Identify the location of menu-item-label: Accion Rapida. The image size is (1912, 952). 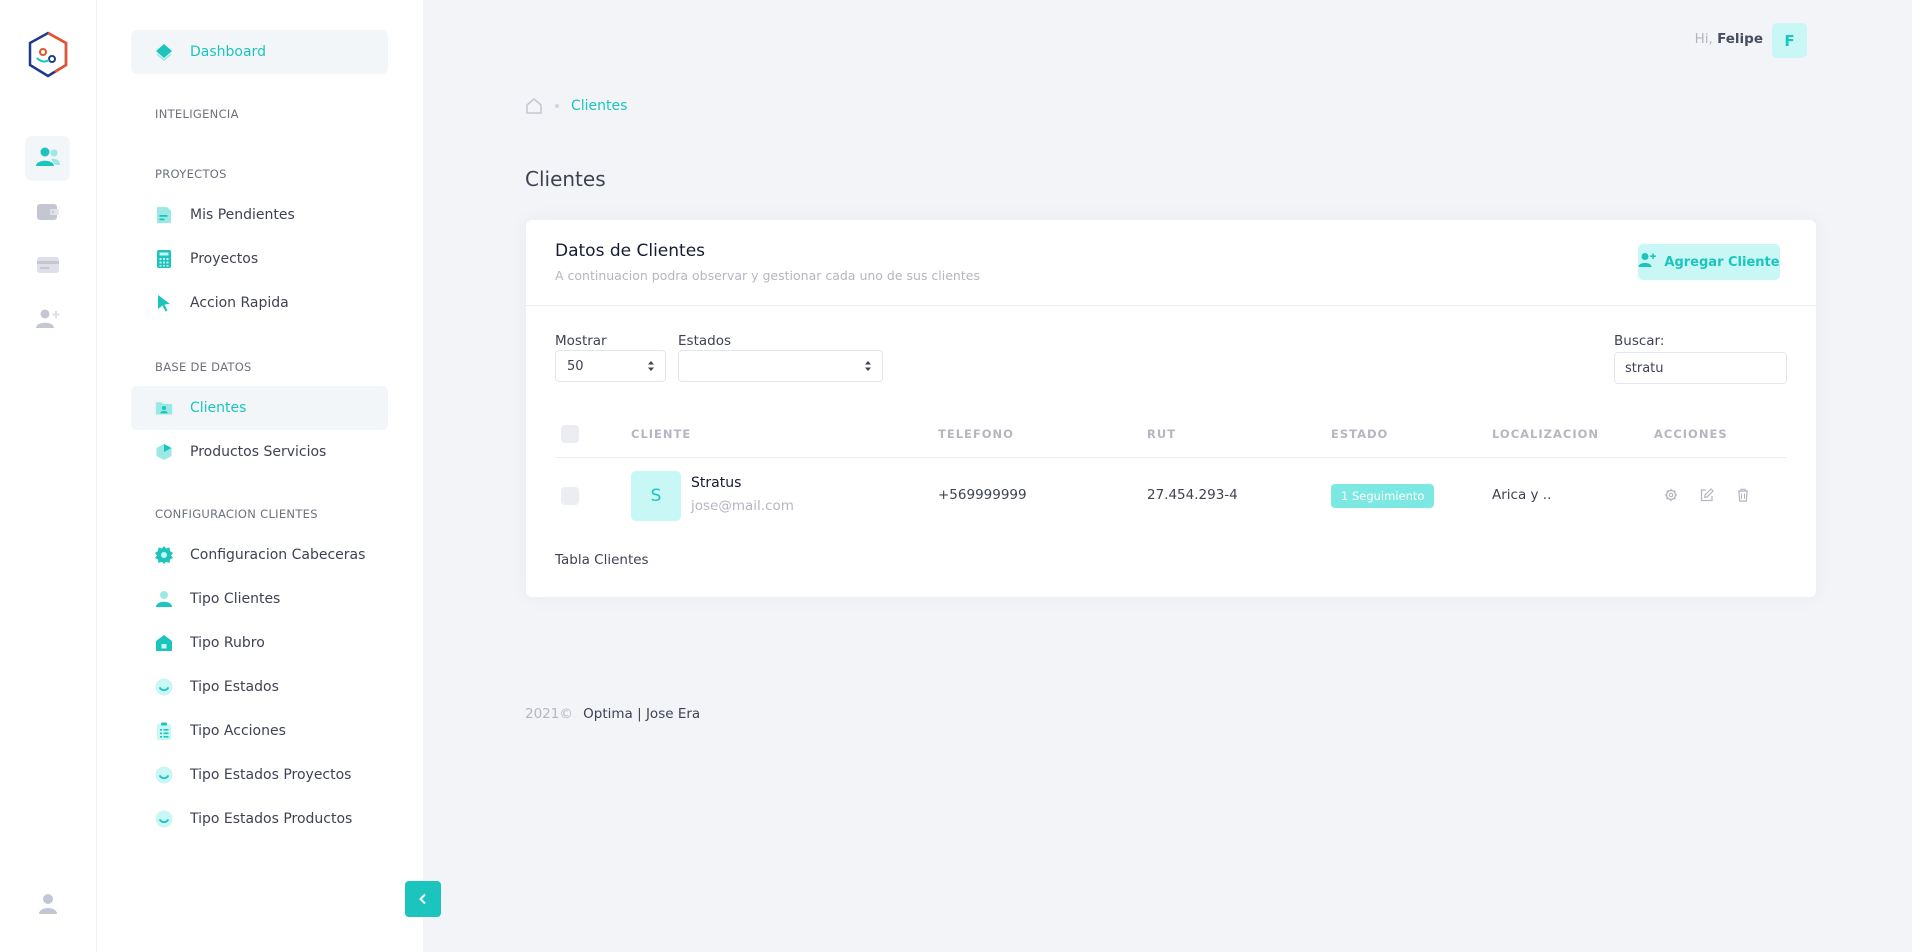
(239, 303).